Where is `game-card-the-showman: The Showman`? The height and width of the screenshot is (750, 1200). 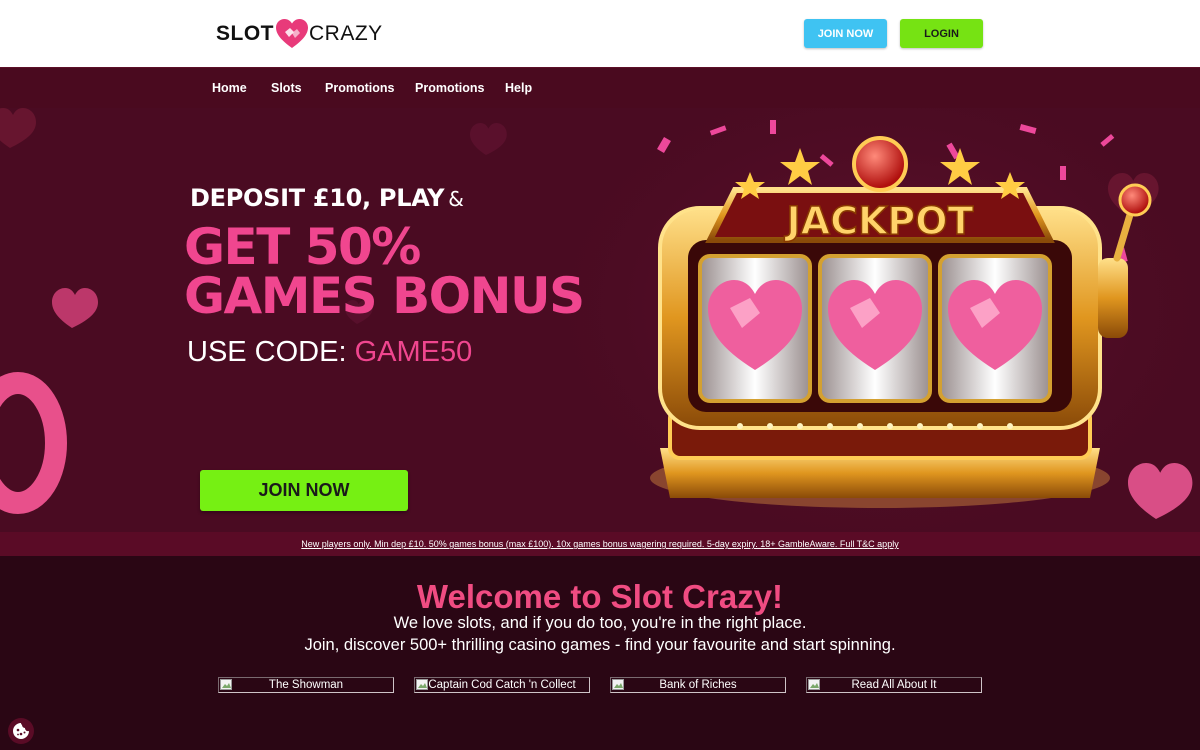
game-card-the-showman: The Showman is located at coordinates (306, 685).